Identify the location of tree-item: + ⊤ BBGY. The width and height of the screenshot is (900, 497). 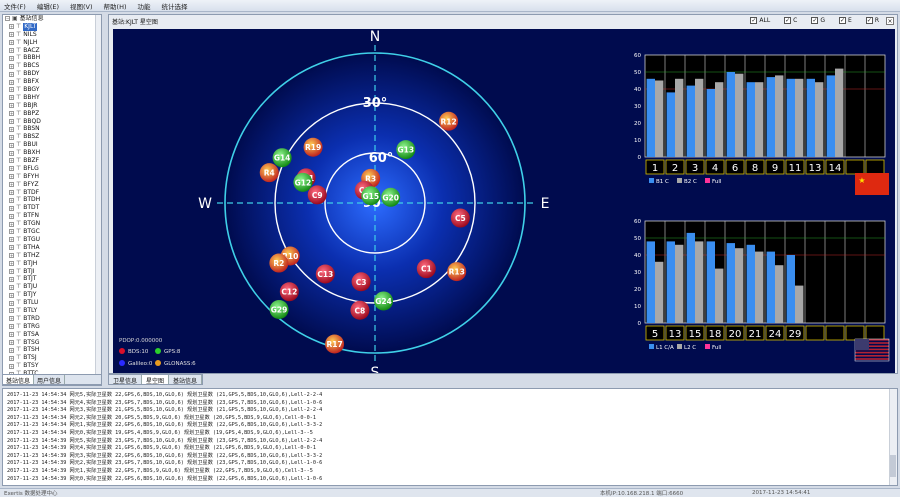
(52, 90).